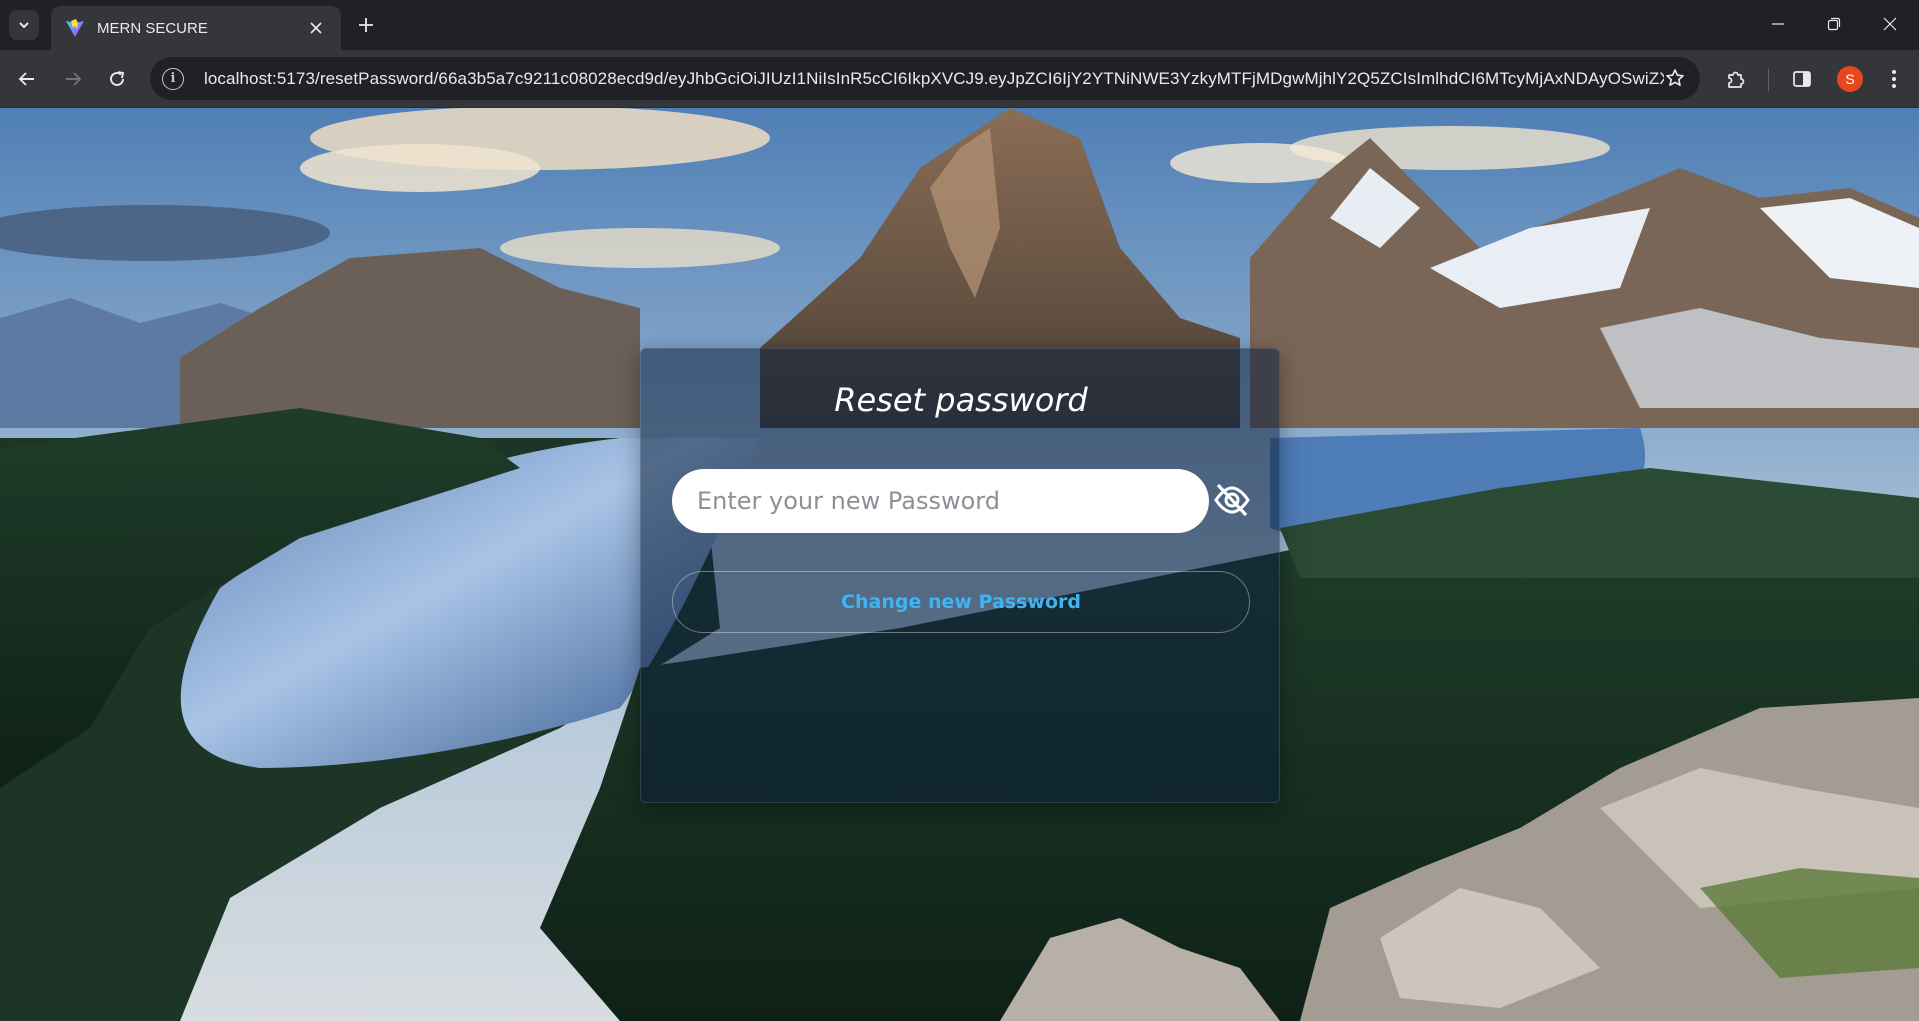 The height and width of the screenshot is (1021, 1919). I want to click on reset-password-card: Reset password Change new Password, so click(960, 575).